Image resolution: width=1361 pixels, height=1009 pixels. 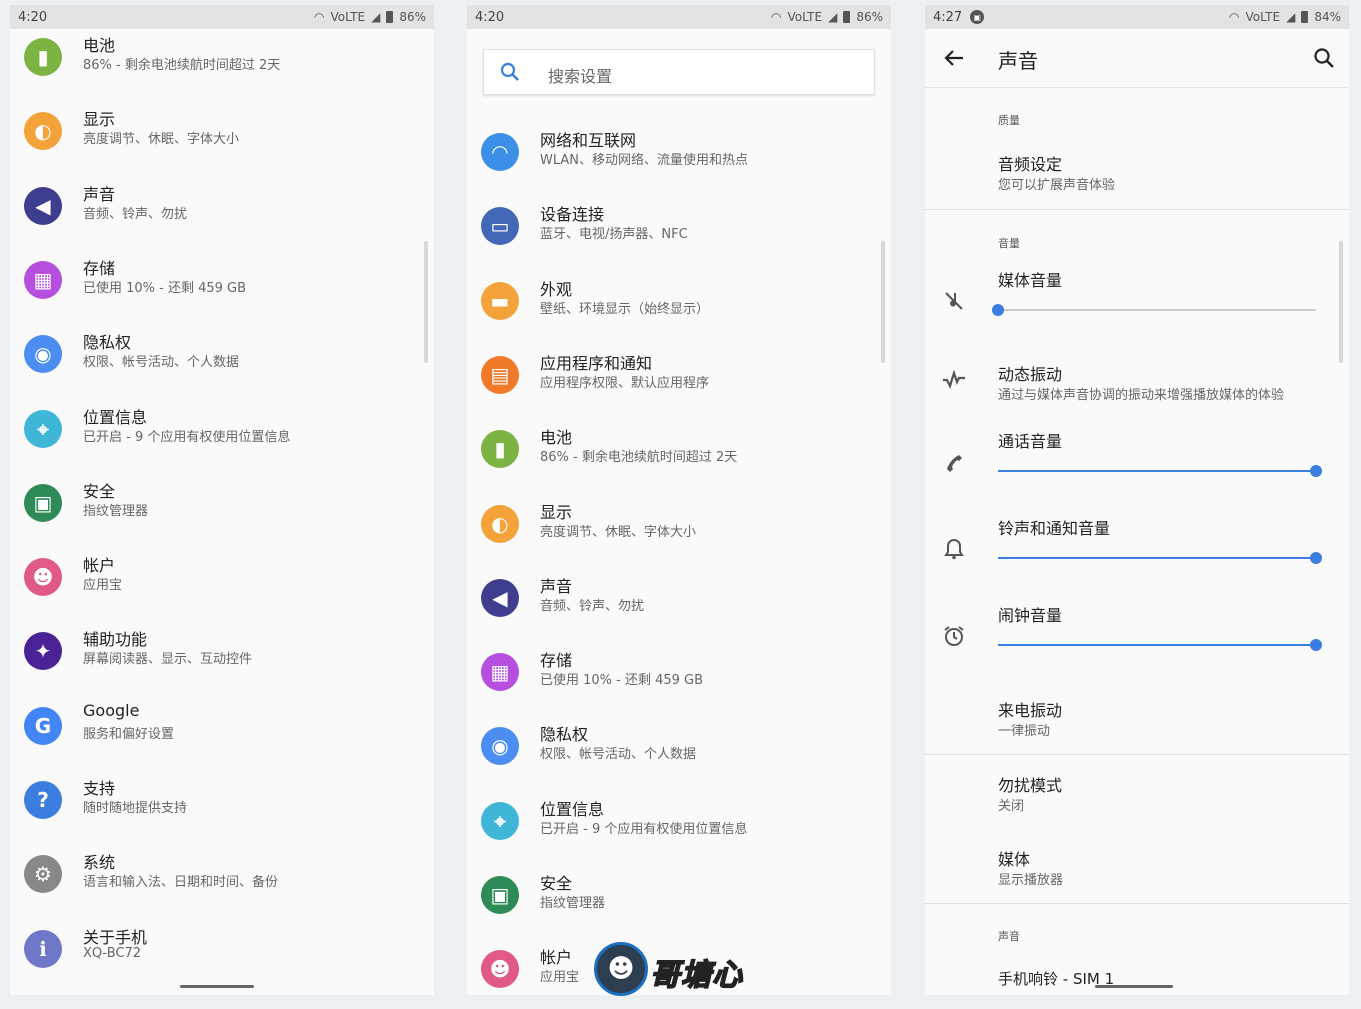 I want to click on settings-item-subtitle: 指纹管理器, so click(x=116, y=511).